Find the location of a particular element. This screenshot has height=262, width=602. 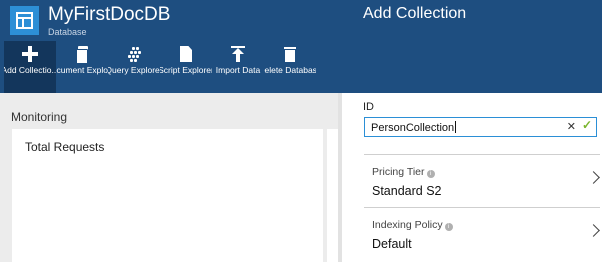

database-title: MyFirstDocDB is located at coordinates (109, 14).